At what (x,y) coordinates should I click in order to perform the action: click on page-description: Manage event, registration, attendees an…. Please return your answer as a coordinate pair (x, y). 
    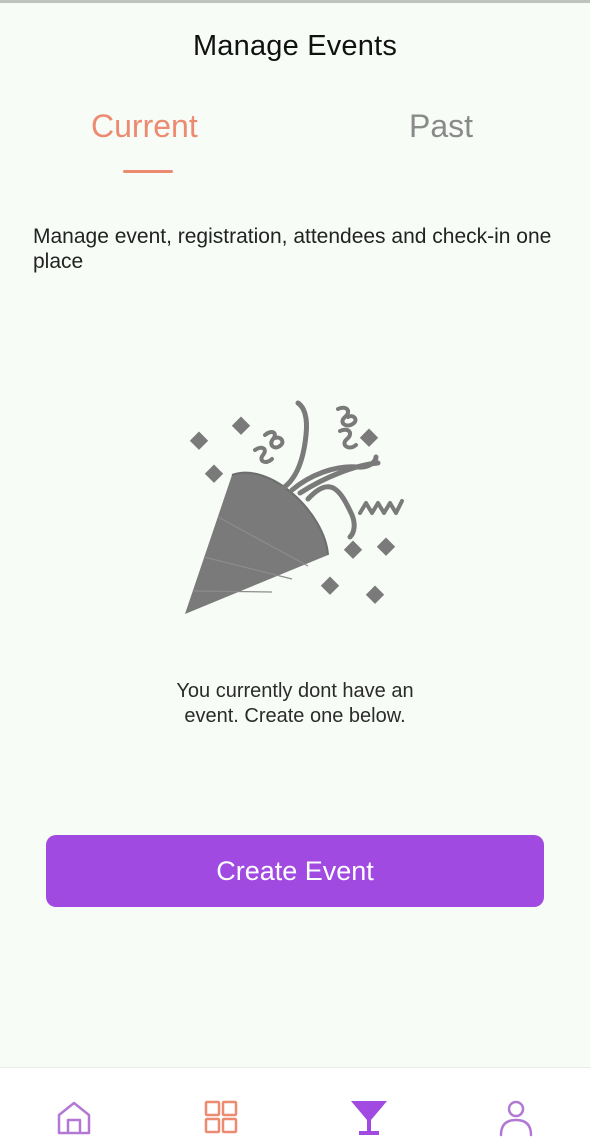
    Looking at the image, I should click on (292, 249).